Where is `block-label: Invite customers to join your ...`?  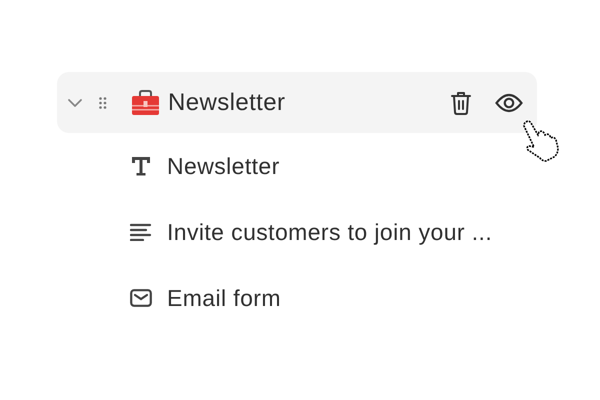 block-label: Invite customers to join your ... is located at coordinates (329, 232).